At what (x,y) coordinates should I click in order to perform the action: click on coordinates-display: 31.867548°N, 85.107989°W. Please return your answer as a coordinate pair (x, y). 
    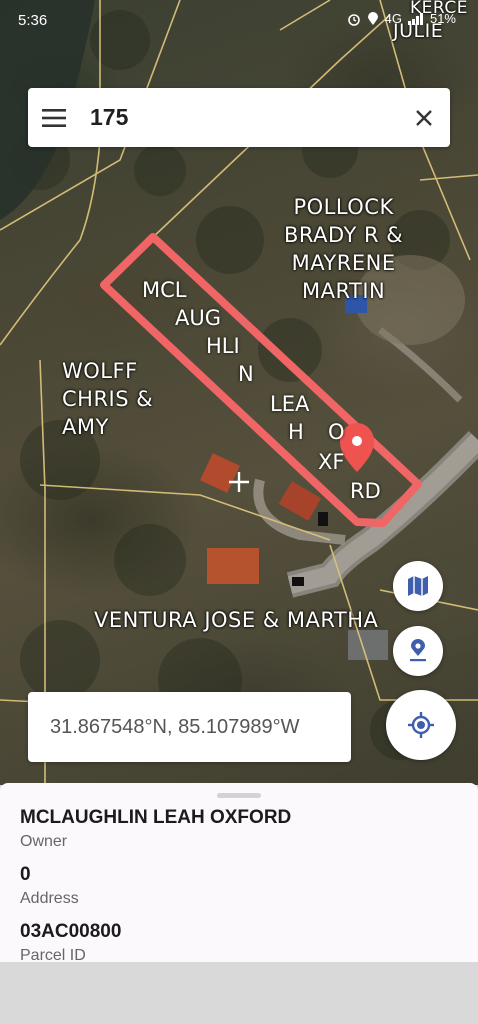
    Looking at the image, I should click on (189, 727).